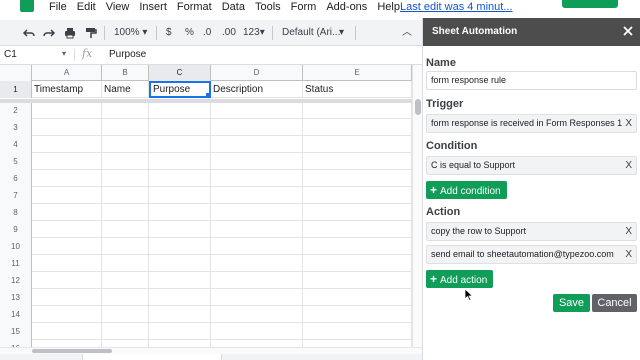 This screenshot has height=360, width=640. Describe the element at coordinates (72, 351) in the screenshot. I see `horizontal-scroll-thumb` at that location.